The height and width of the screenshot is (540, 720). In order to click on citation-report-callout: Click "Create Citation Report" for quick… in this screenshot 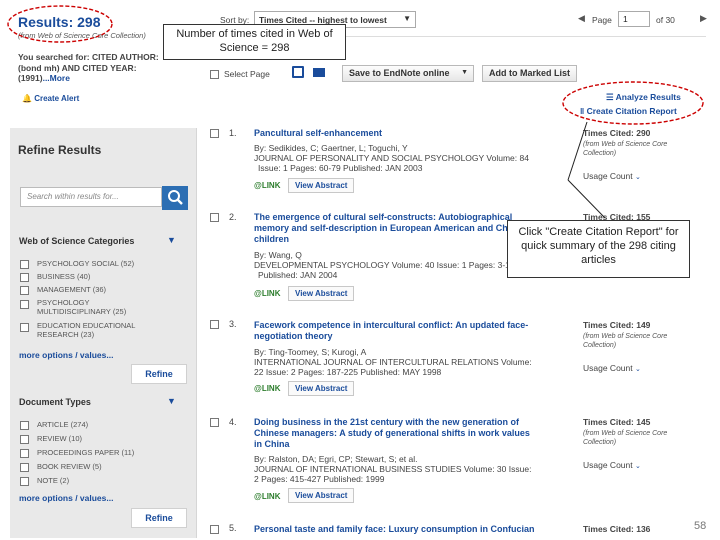, I will do `click(598, 249)`.